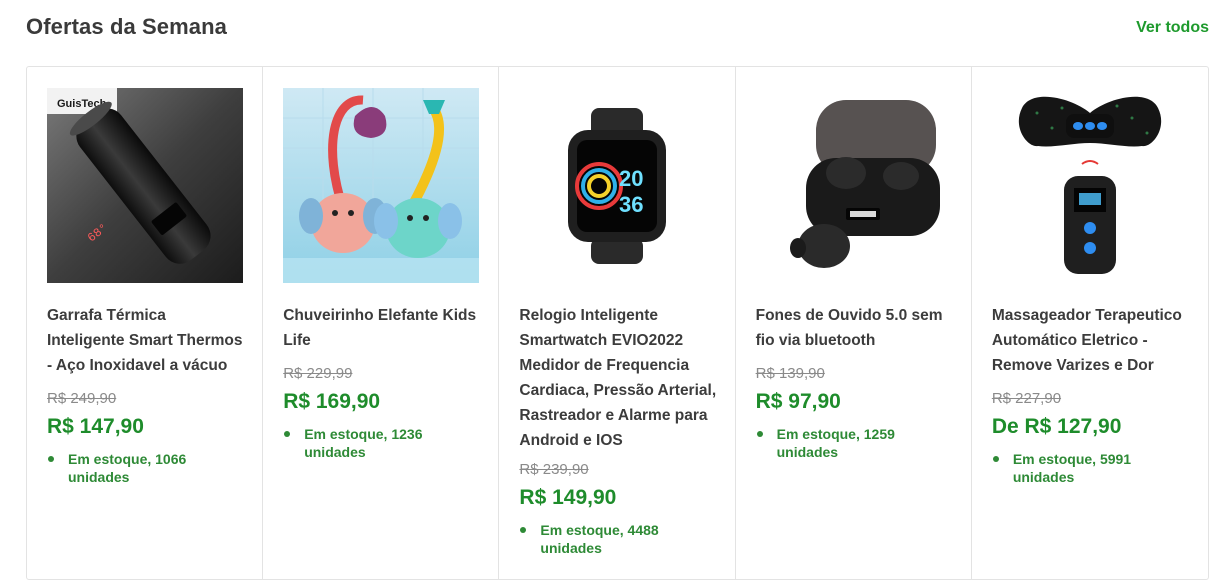  Describe the element at coordinates (835, 443) in the screenshot. I see `stock-text: Em estoque, 1259 unidades` at that location.